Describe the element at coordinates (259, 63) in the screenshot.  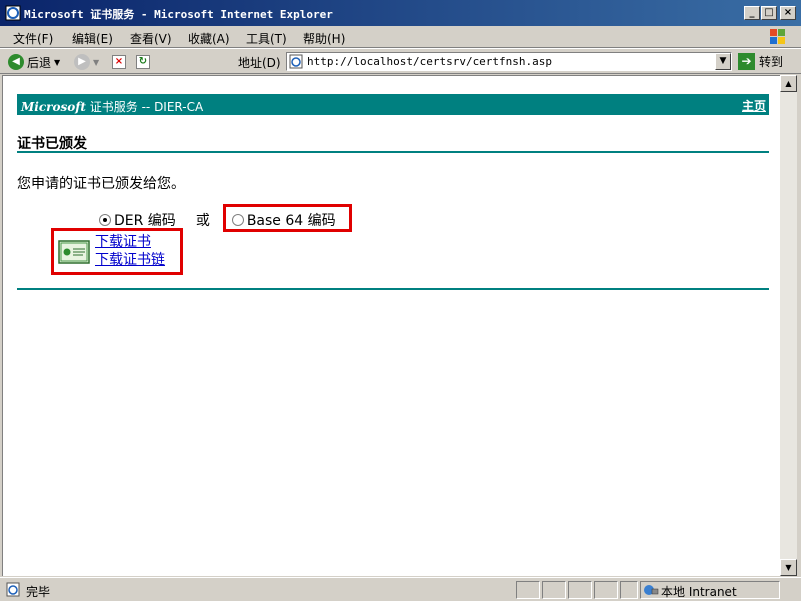
I see `address-label: 地址(D)` at that location.